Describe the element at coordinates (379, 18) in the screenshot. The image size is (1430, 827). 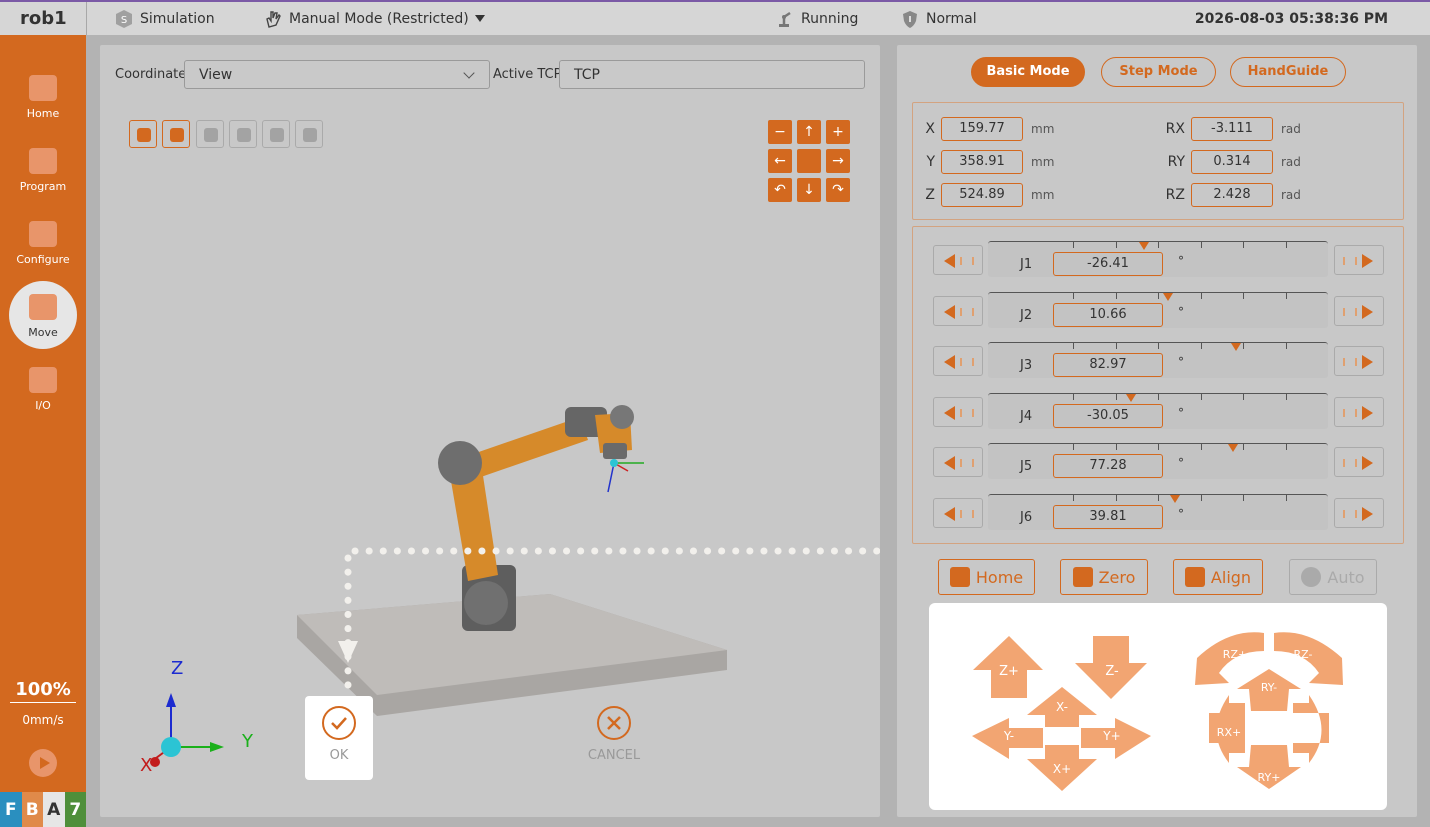
I see `mode-label: Manual Mode (Restricted)` at that location.